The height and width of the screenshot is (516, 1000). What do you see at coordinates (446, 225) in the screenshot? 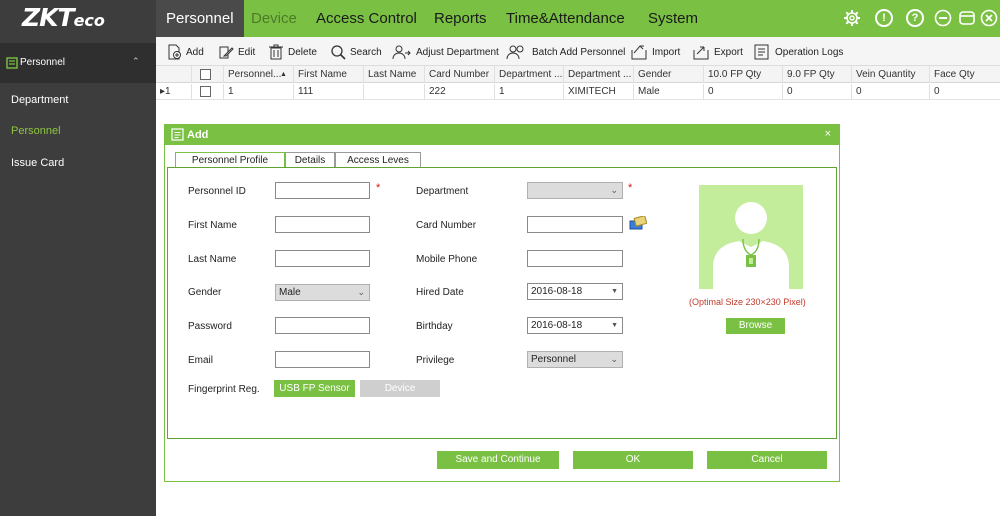
I see `card-number-label: Card Number` at bounding box center [446, 225].